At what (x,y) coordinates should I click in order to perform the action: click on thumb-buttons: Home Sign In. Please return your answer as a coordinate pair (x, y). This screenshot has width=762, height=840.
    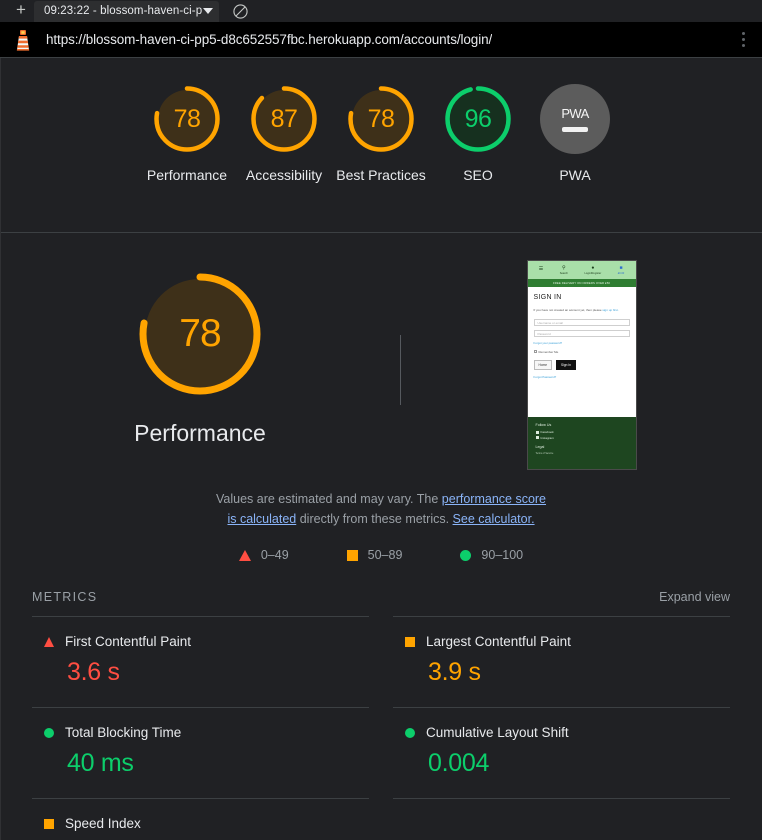
    Looking at the image, I should click on (581, 364).